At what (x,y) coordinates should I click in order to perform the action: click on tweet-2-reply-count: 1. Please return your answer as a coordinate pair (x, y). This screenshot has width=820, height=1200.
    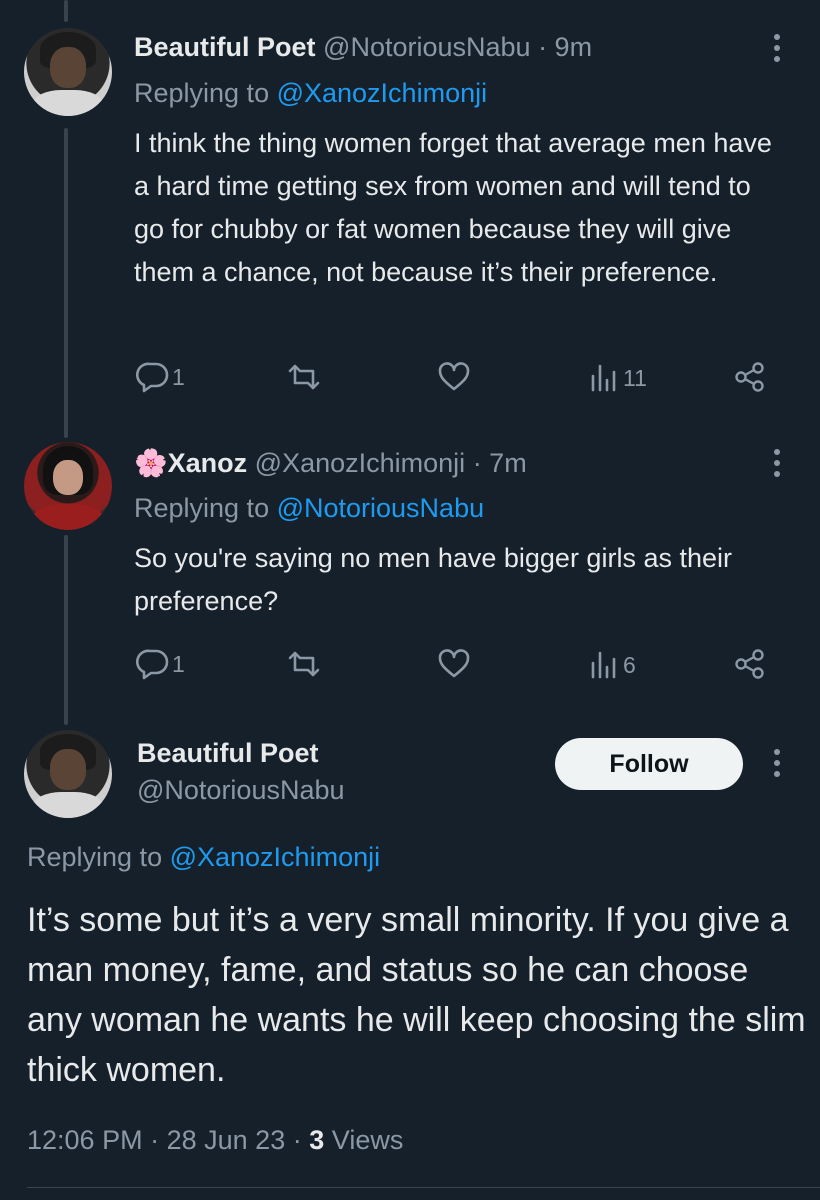
    Looking at the image, I should click on (178, 663).